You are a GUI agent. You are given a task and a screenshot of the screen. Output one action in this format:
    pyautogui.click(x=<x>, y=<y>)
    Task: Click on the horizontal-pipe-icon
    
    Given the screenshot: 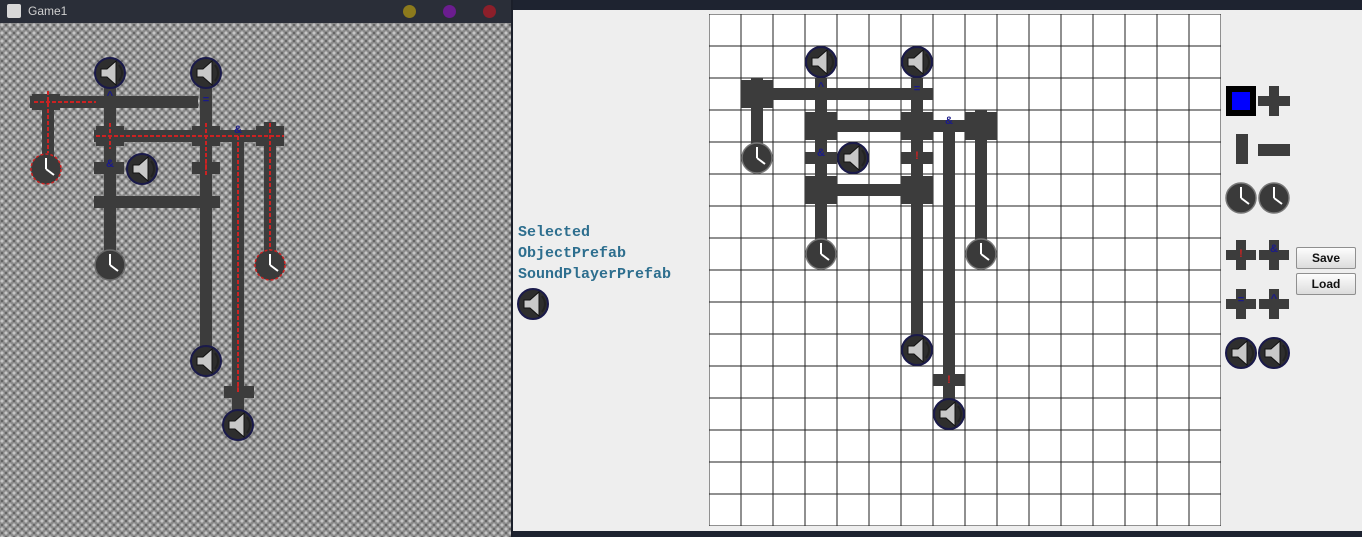 What is the action you would take?
    pyautogui.click(x=1274, y=150)
    